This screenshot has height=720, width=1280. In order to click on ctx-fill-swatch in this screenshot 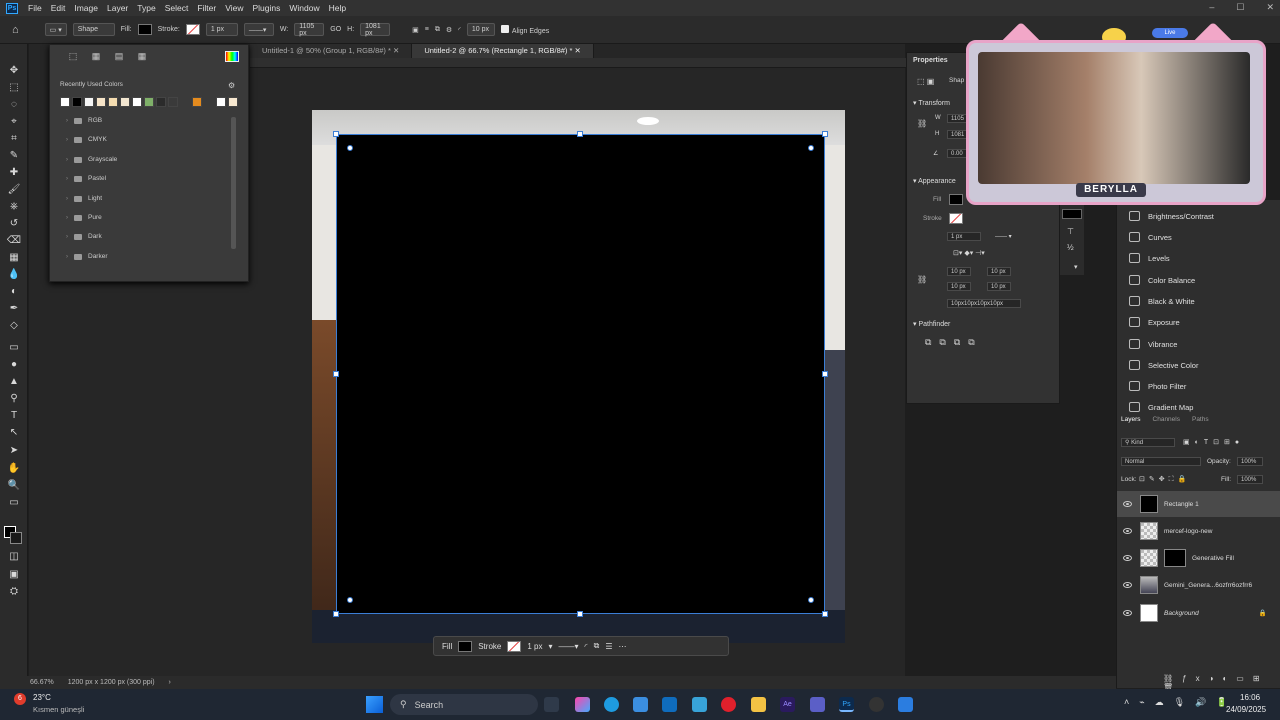, I will do `click(465, 646)`.